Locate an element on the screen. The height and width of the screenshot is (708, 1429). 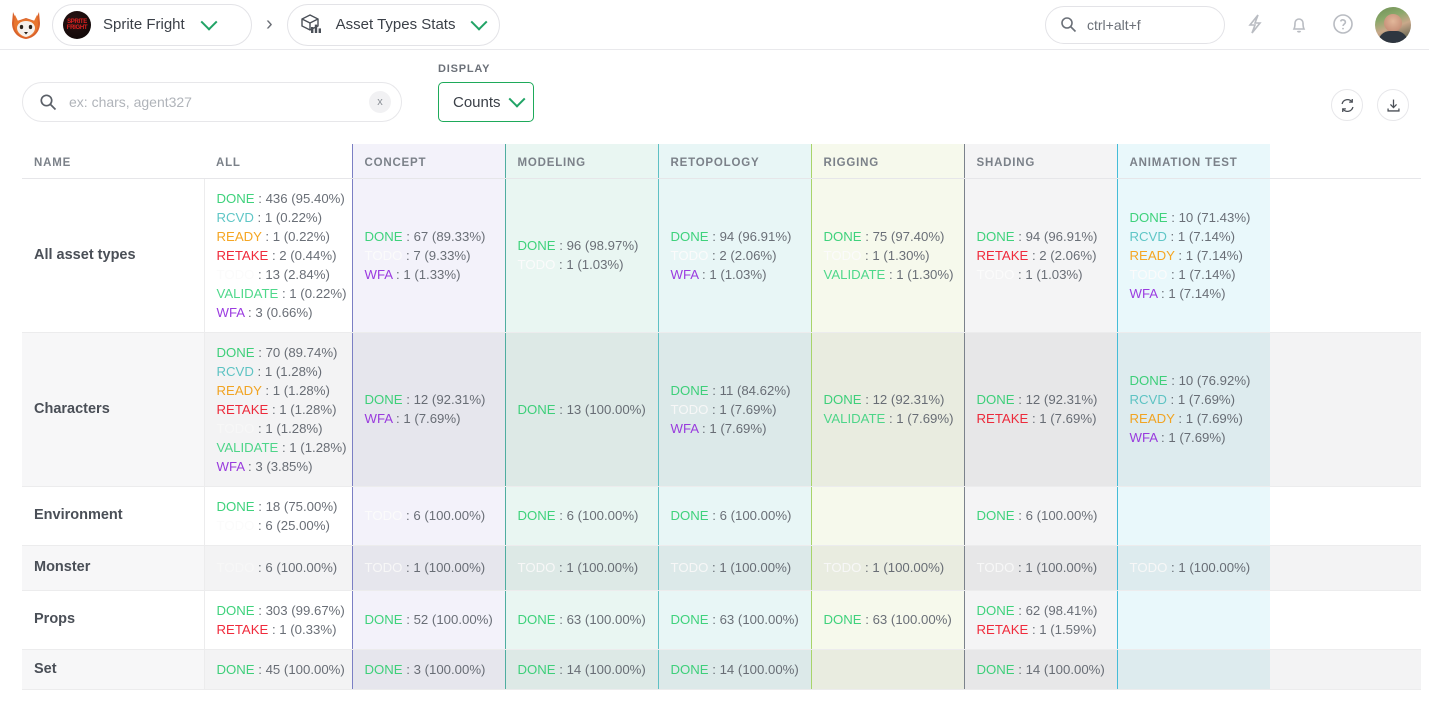
status-line: TODO : 1 (1.30%) is located at coordinates (888, 255).